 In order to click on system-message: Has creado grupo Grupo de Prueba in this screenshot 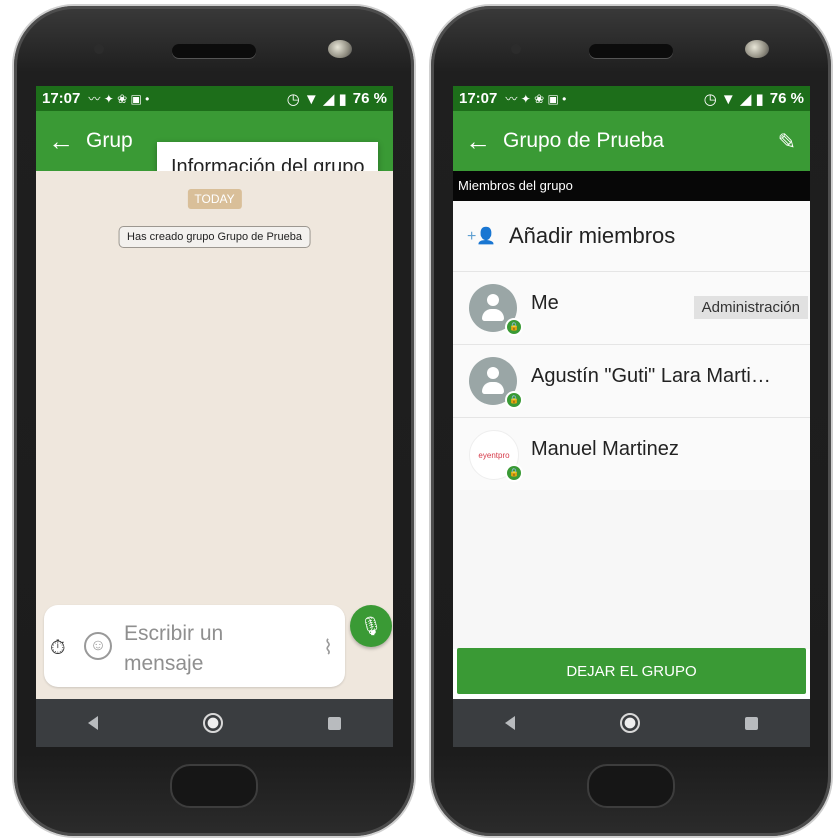, I will do `click(214, 237)`.